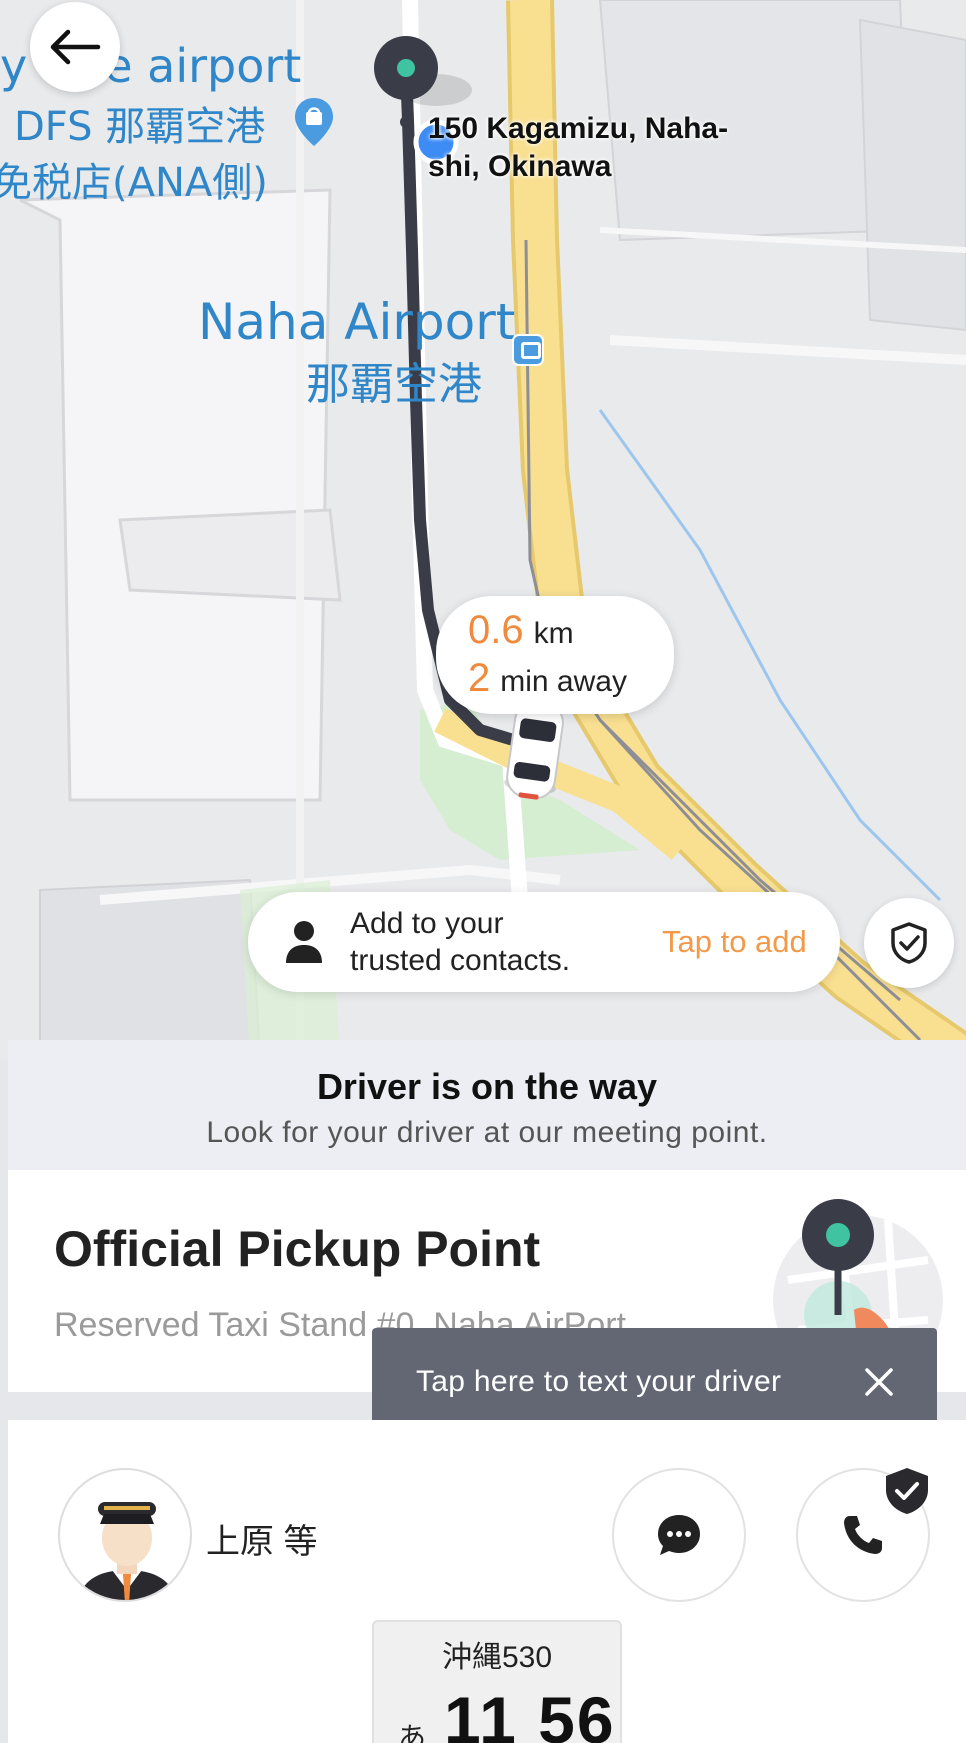  What do you see at coordinates (520, 167) in the screenshot?
I see `pickup-address-line2: shi, Okinawa` at bounding box center [520, 167].